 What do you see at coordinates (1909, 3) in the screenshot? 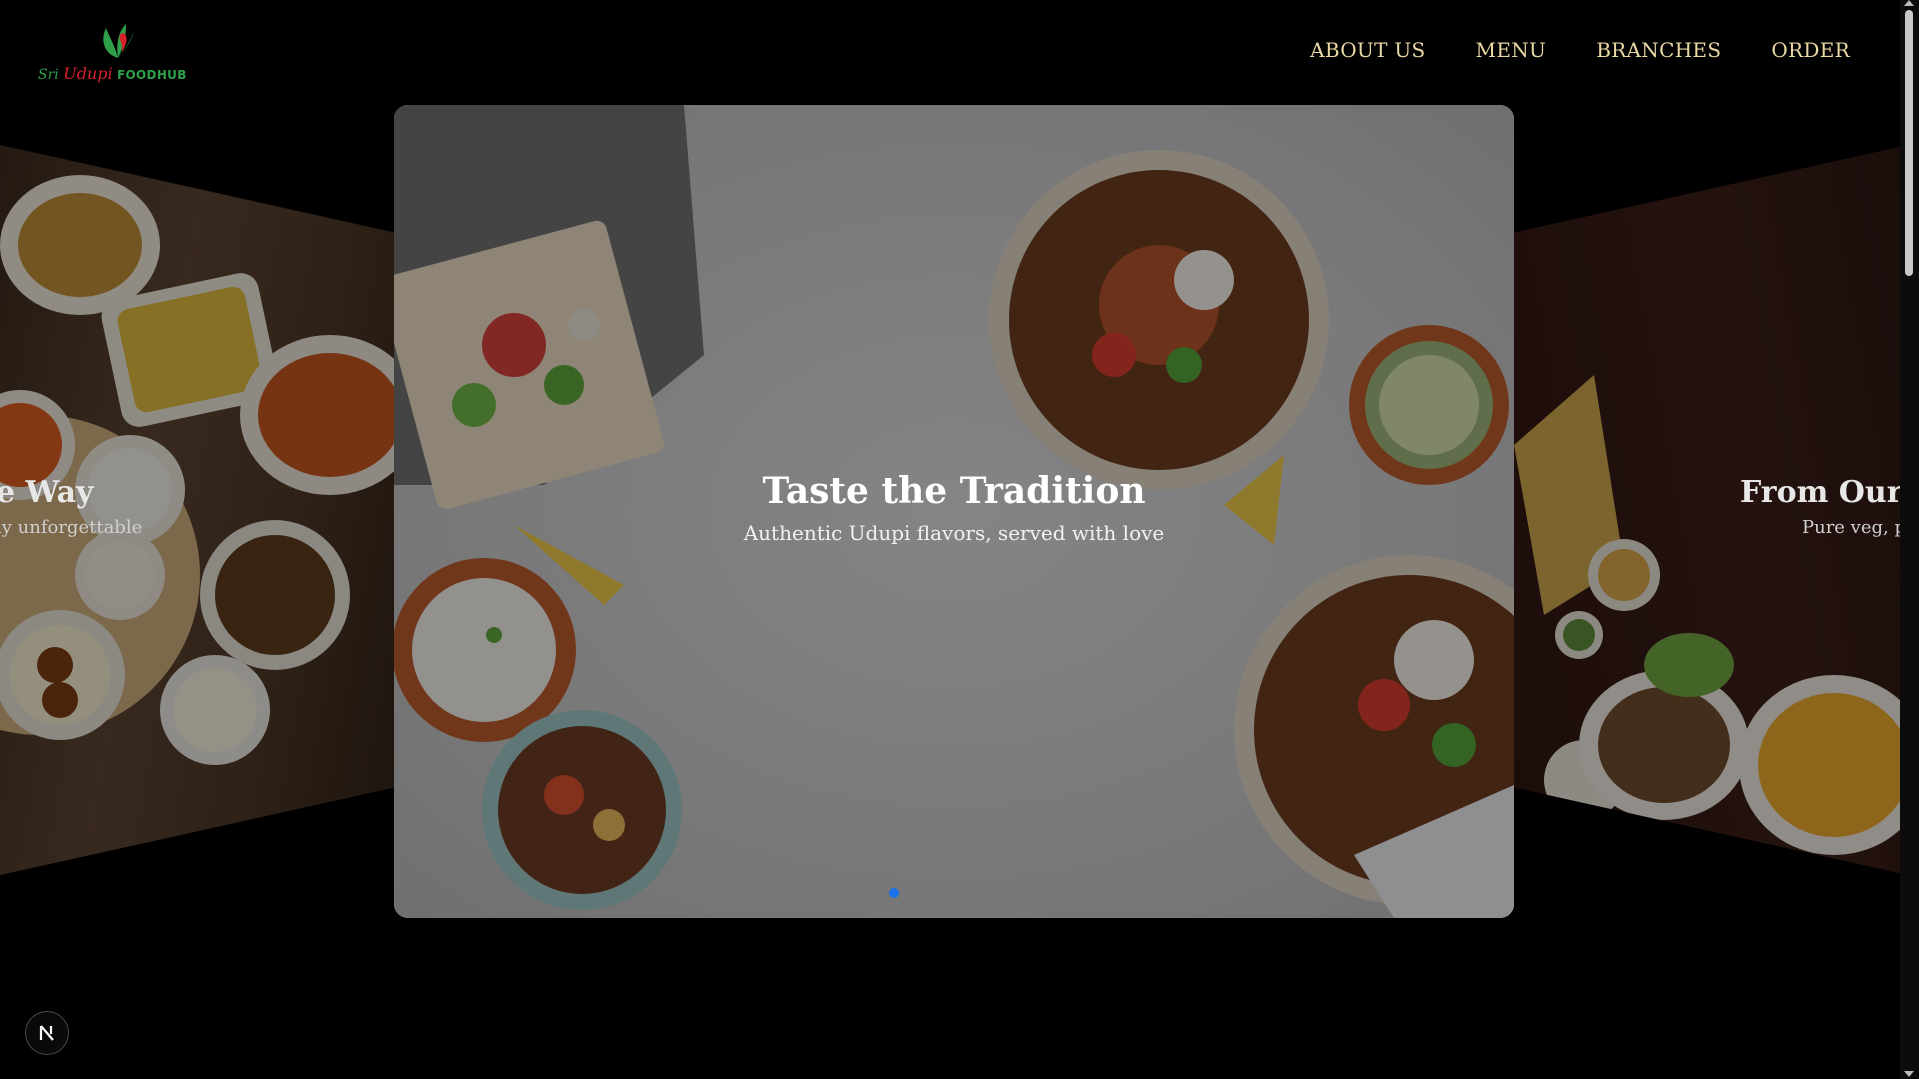
I see `scroll-up-icon` at bounding box center [1909, 3].